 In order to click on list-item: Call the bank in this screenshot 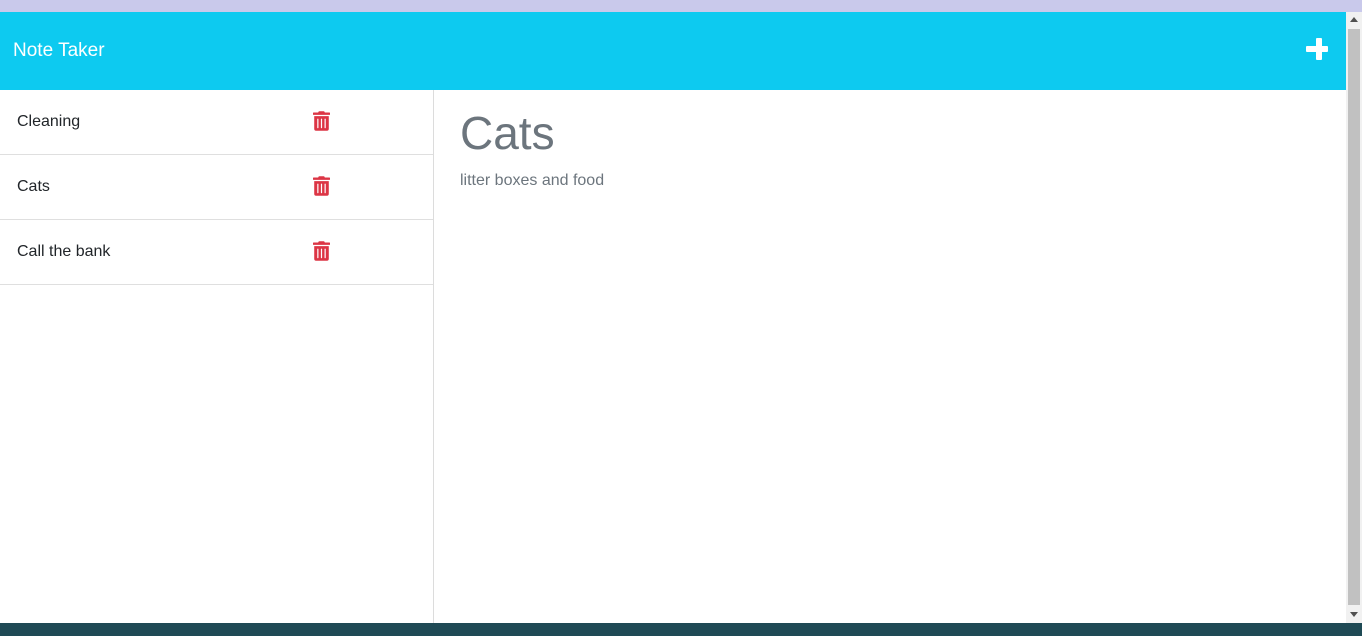, I will do `click(216, 252)`.